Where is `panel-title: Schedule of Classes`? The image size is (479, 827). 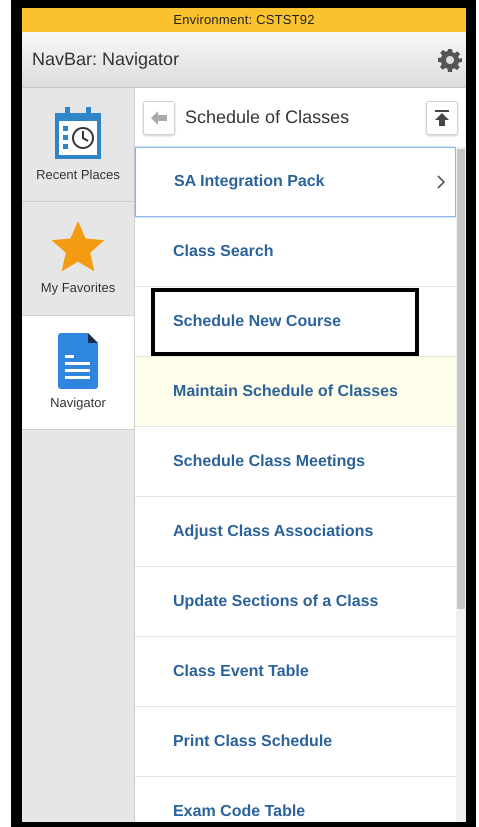
panel-title: Schedule of Classes is located at coordinates (267, 117).